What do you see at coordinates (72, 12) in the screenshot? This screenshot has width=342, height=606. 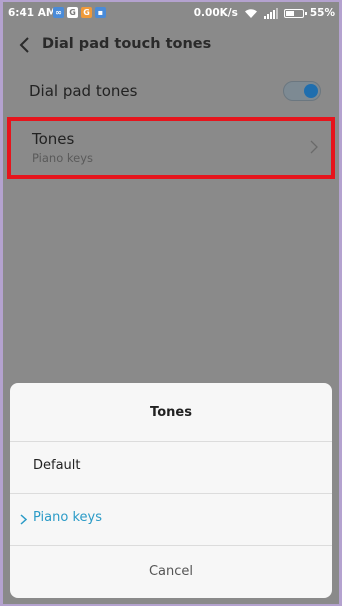 I see `g-icon: G` at bounding box center [72, 12].